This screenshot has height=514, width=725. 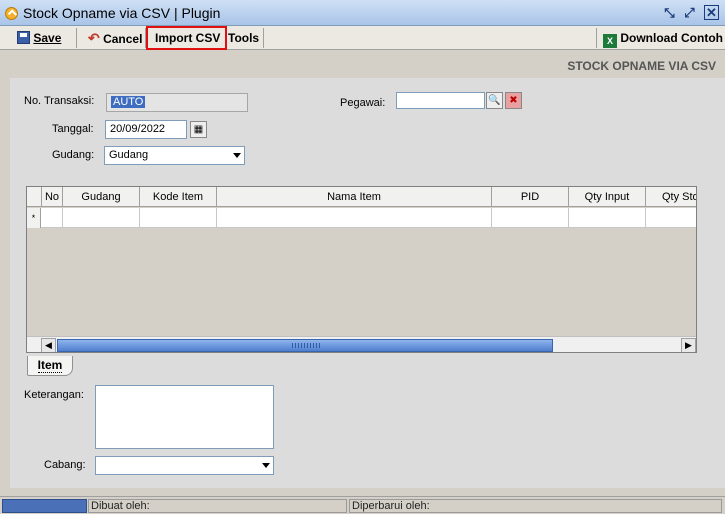 I want to click on download-label: Download Contoh, so click(x=671, y=38).